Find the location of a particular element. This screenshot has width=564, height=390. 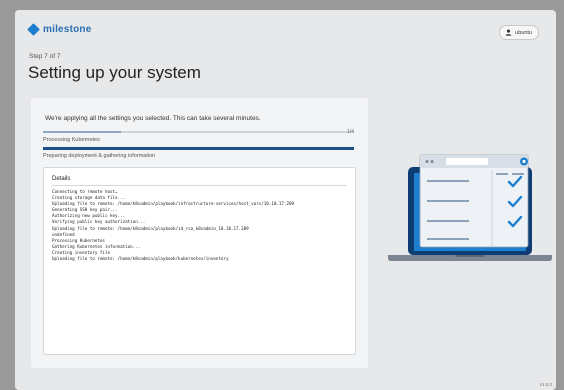

page-title: Setting up your system is located at coordinates (114, 72).